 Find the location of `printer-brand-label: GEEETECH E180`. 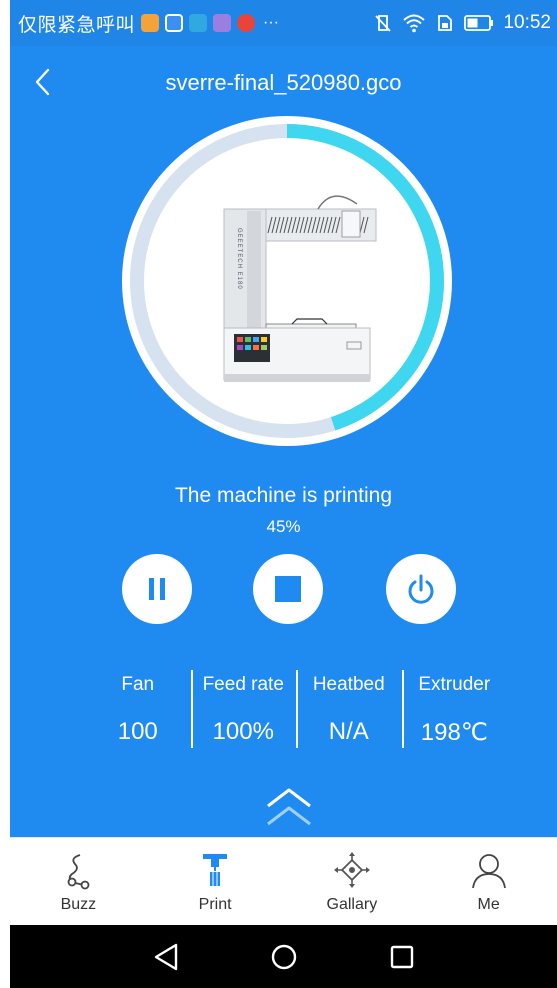

printer-brand-label: GEEETECH E180 is located at coordinates (239, 259).